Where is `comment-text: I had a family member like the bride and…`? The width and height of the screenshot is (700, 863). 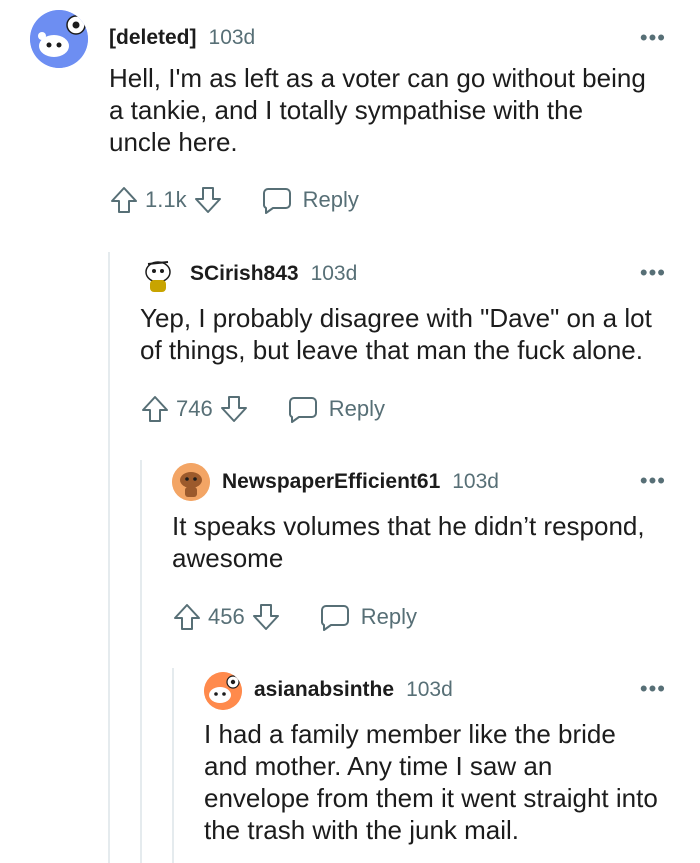
comment-text: I had a family member like the bride and… is located at coordinates (431, 782).